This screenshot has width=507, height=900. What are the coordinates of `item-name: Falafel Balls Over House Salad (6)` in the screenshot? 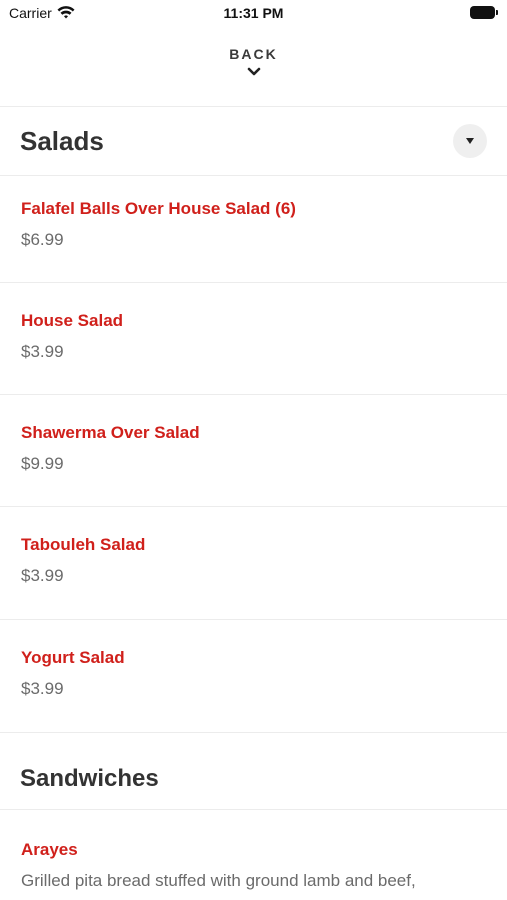 It's located at (158, 208).